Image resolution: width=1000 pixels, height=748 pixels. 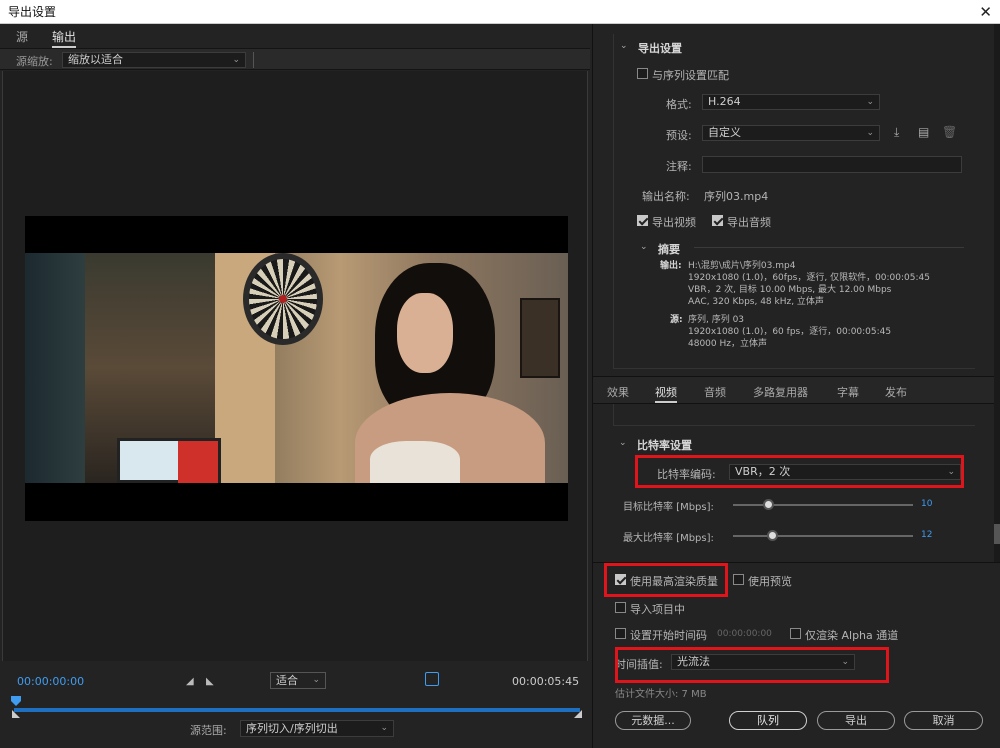 I want to click on preset-dropdown: 自定义 ⌄, so click(x=791, y=133).